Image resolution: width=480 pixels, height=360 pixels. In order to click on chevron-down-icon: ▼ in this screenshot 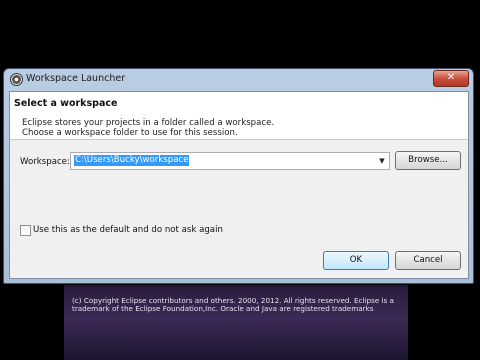, I will do `click(382, 161)`.